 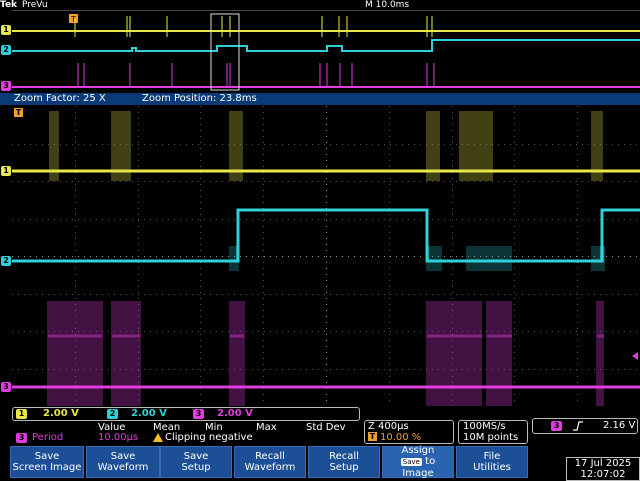 I want to click on save-key-badge: Save, so click(x=411, y=462).